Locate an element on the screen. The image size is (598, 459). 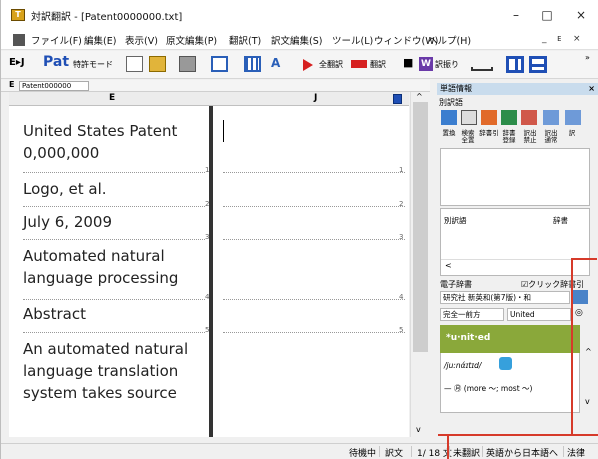
source-segment-3: July 6, 2009 is located at coordinates (113, 222).